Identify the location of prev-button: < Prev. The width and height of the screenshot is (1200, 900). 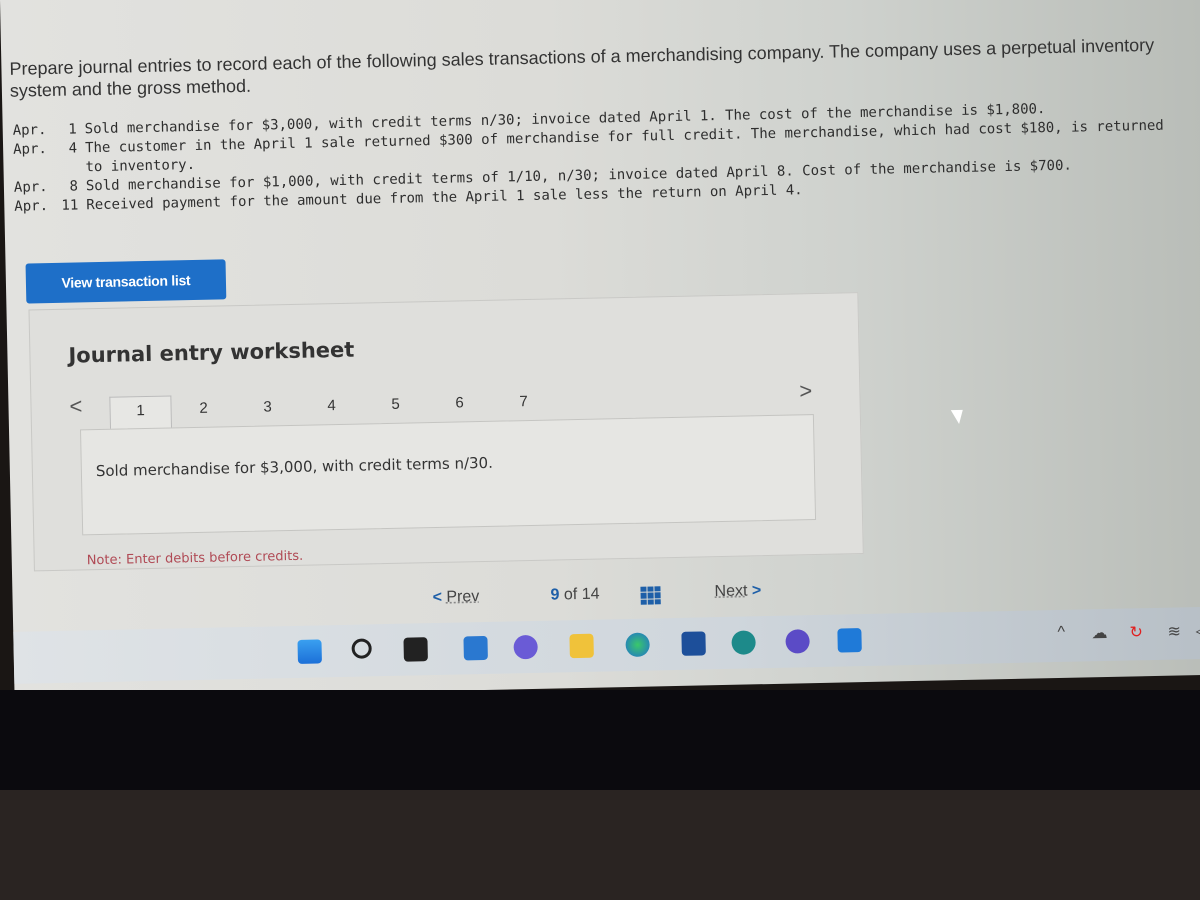
(455, 597).